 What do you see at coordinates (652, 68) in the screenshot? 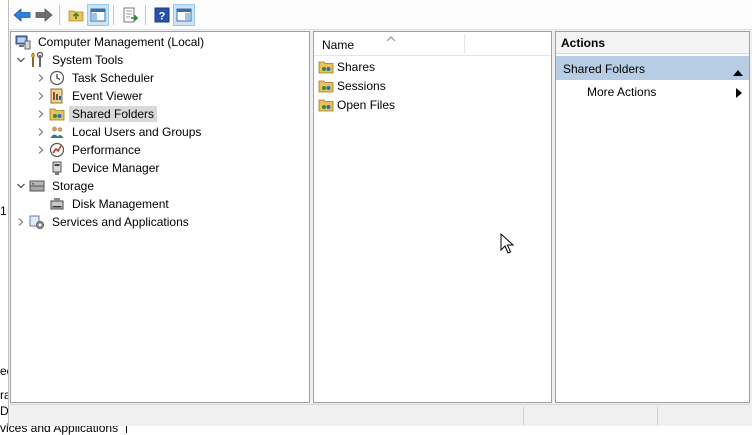
I see `actions-section-shared-folders: Shared Folders` at bounding box center [652, 68].